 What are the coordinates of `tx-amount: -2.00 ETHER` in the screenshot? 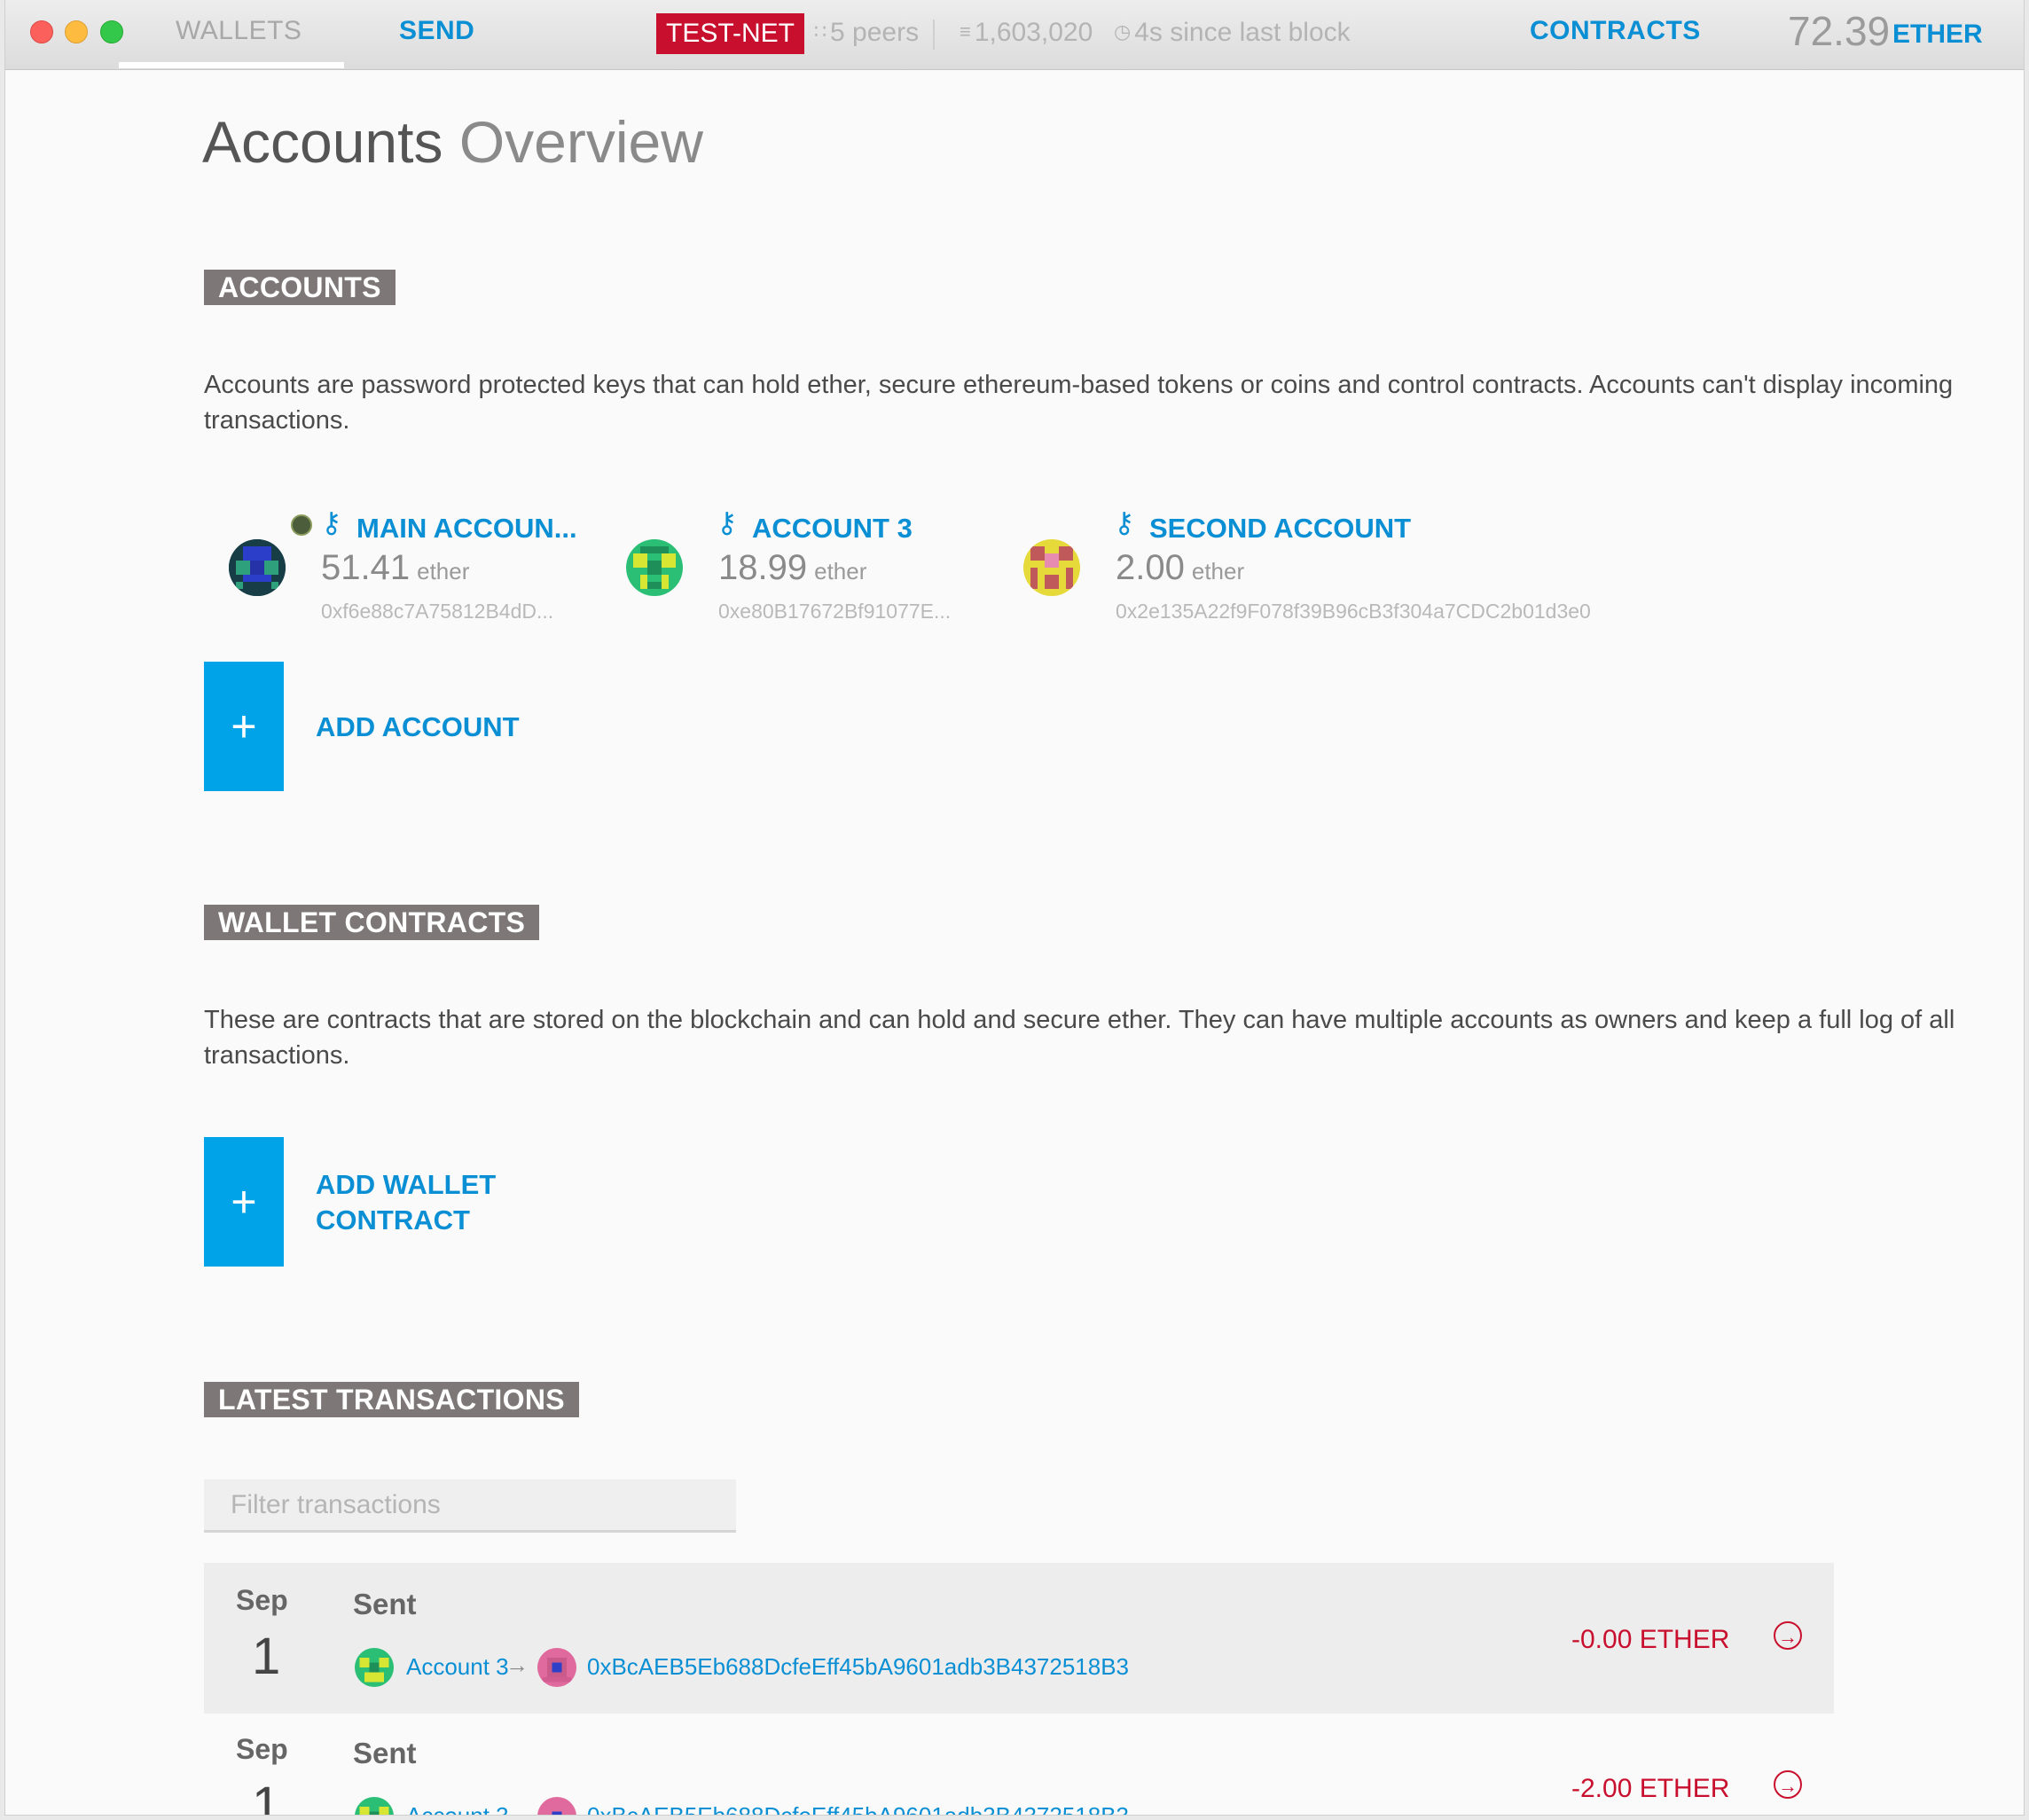 It's located at (1650, 1788).